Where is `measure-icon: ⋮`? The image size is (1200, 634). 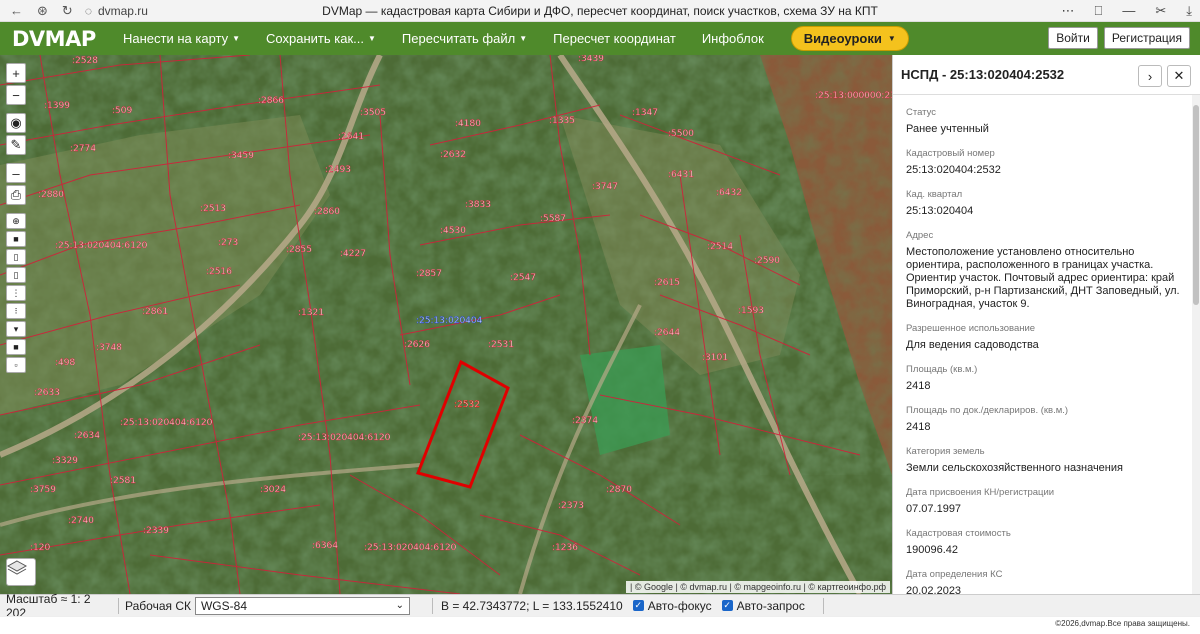 measure-icon: ⋮ is located at coordinates (16, 293).